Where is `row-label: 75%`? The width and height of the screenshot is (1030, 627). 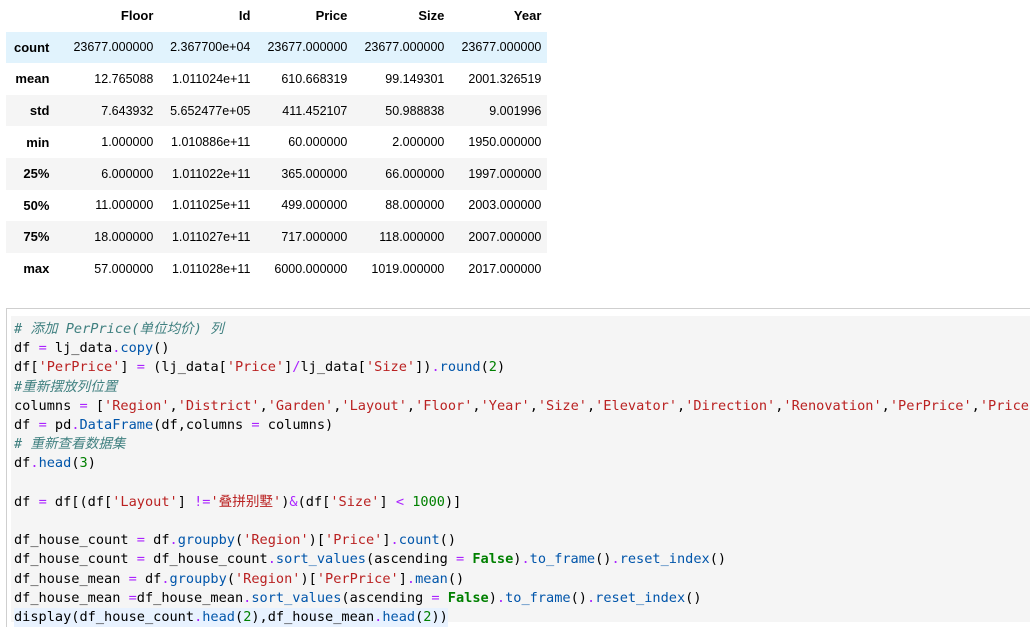 row-label: 75% is located at coordinates (36, 237).